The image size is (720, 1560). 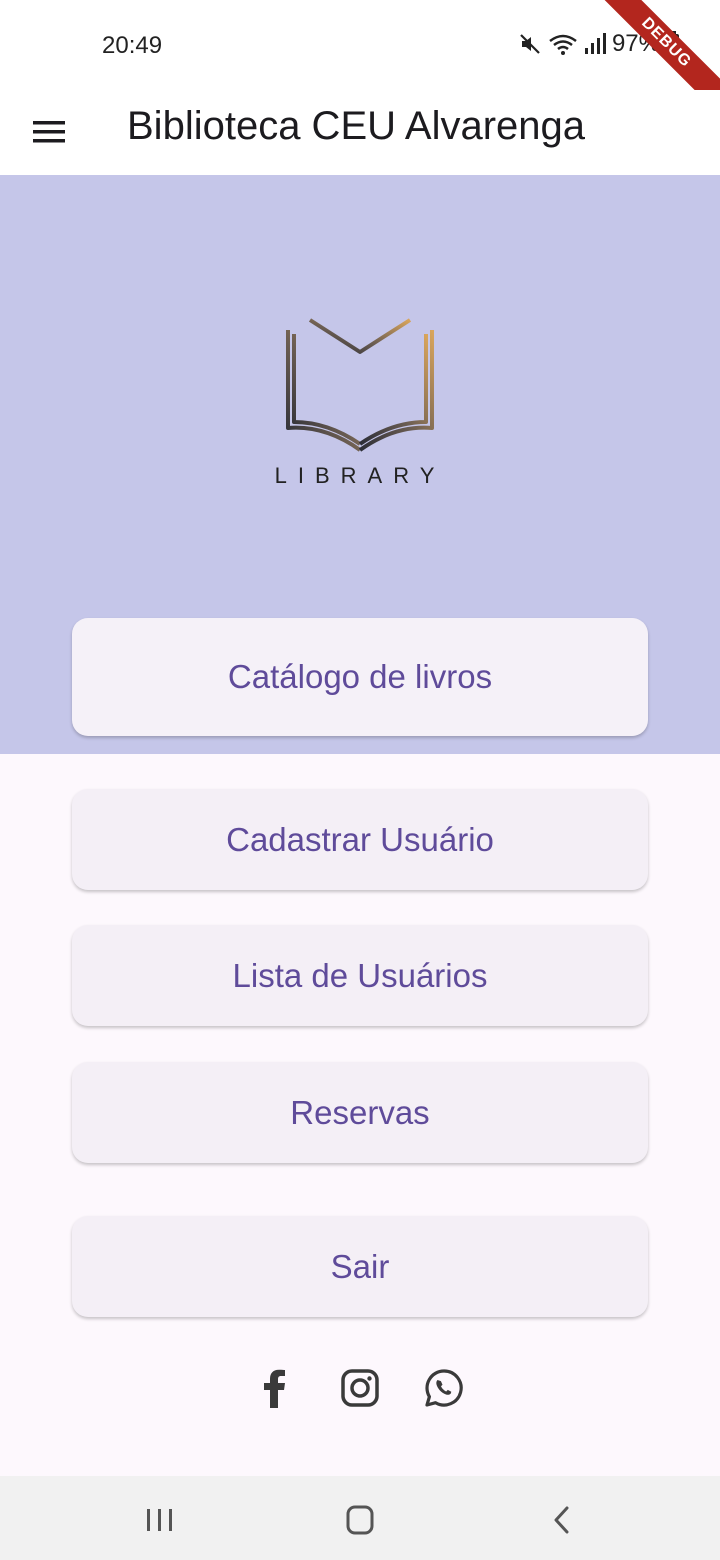 I want to click on logout-button: Sair, so click(x=360, y=1266).